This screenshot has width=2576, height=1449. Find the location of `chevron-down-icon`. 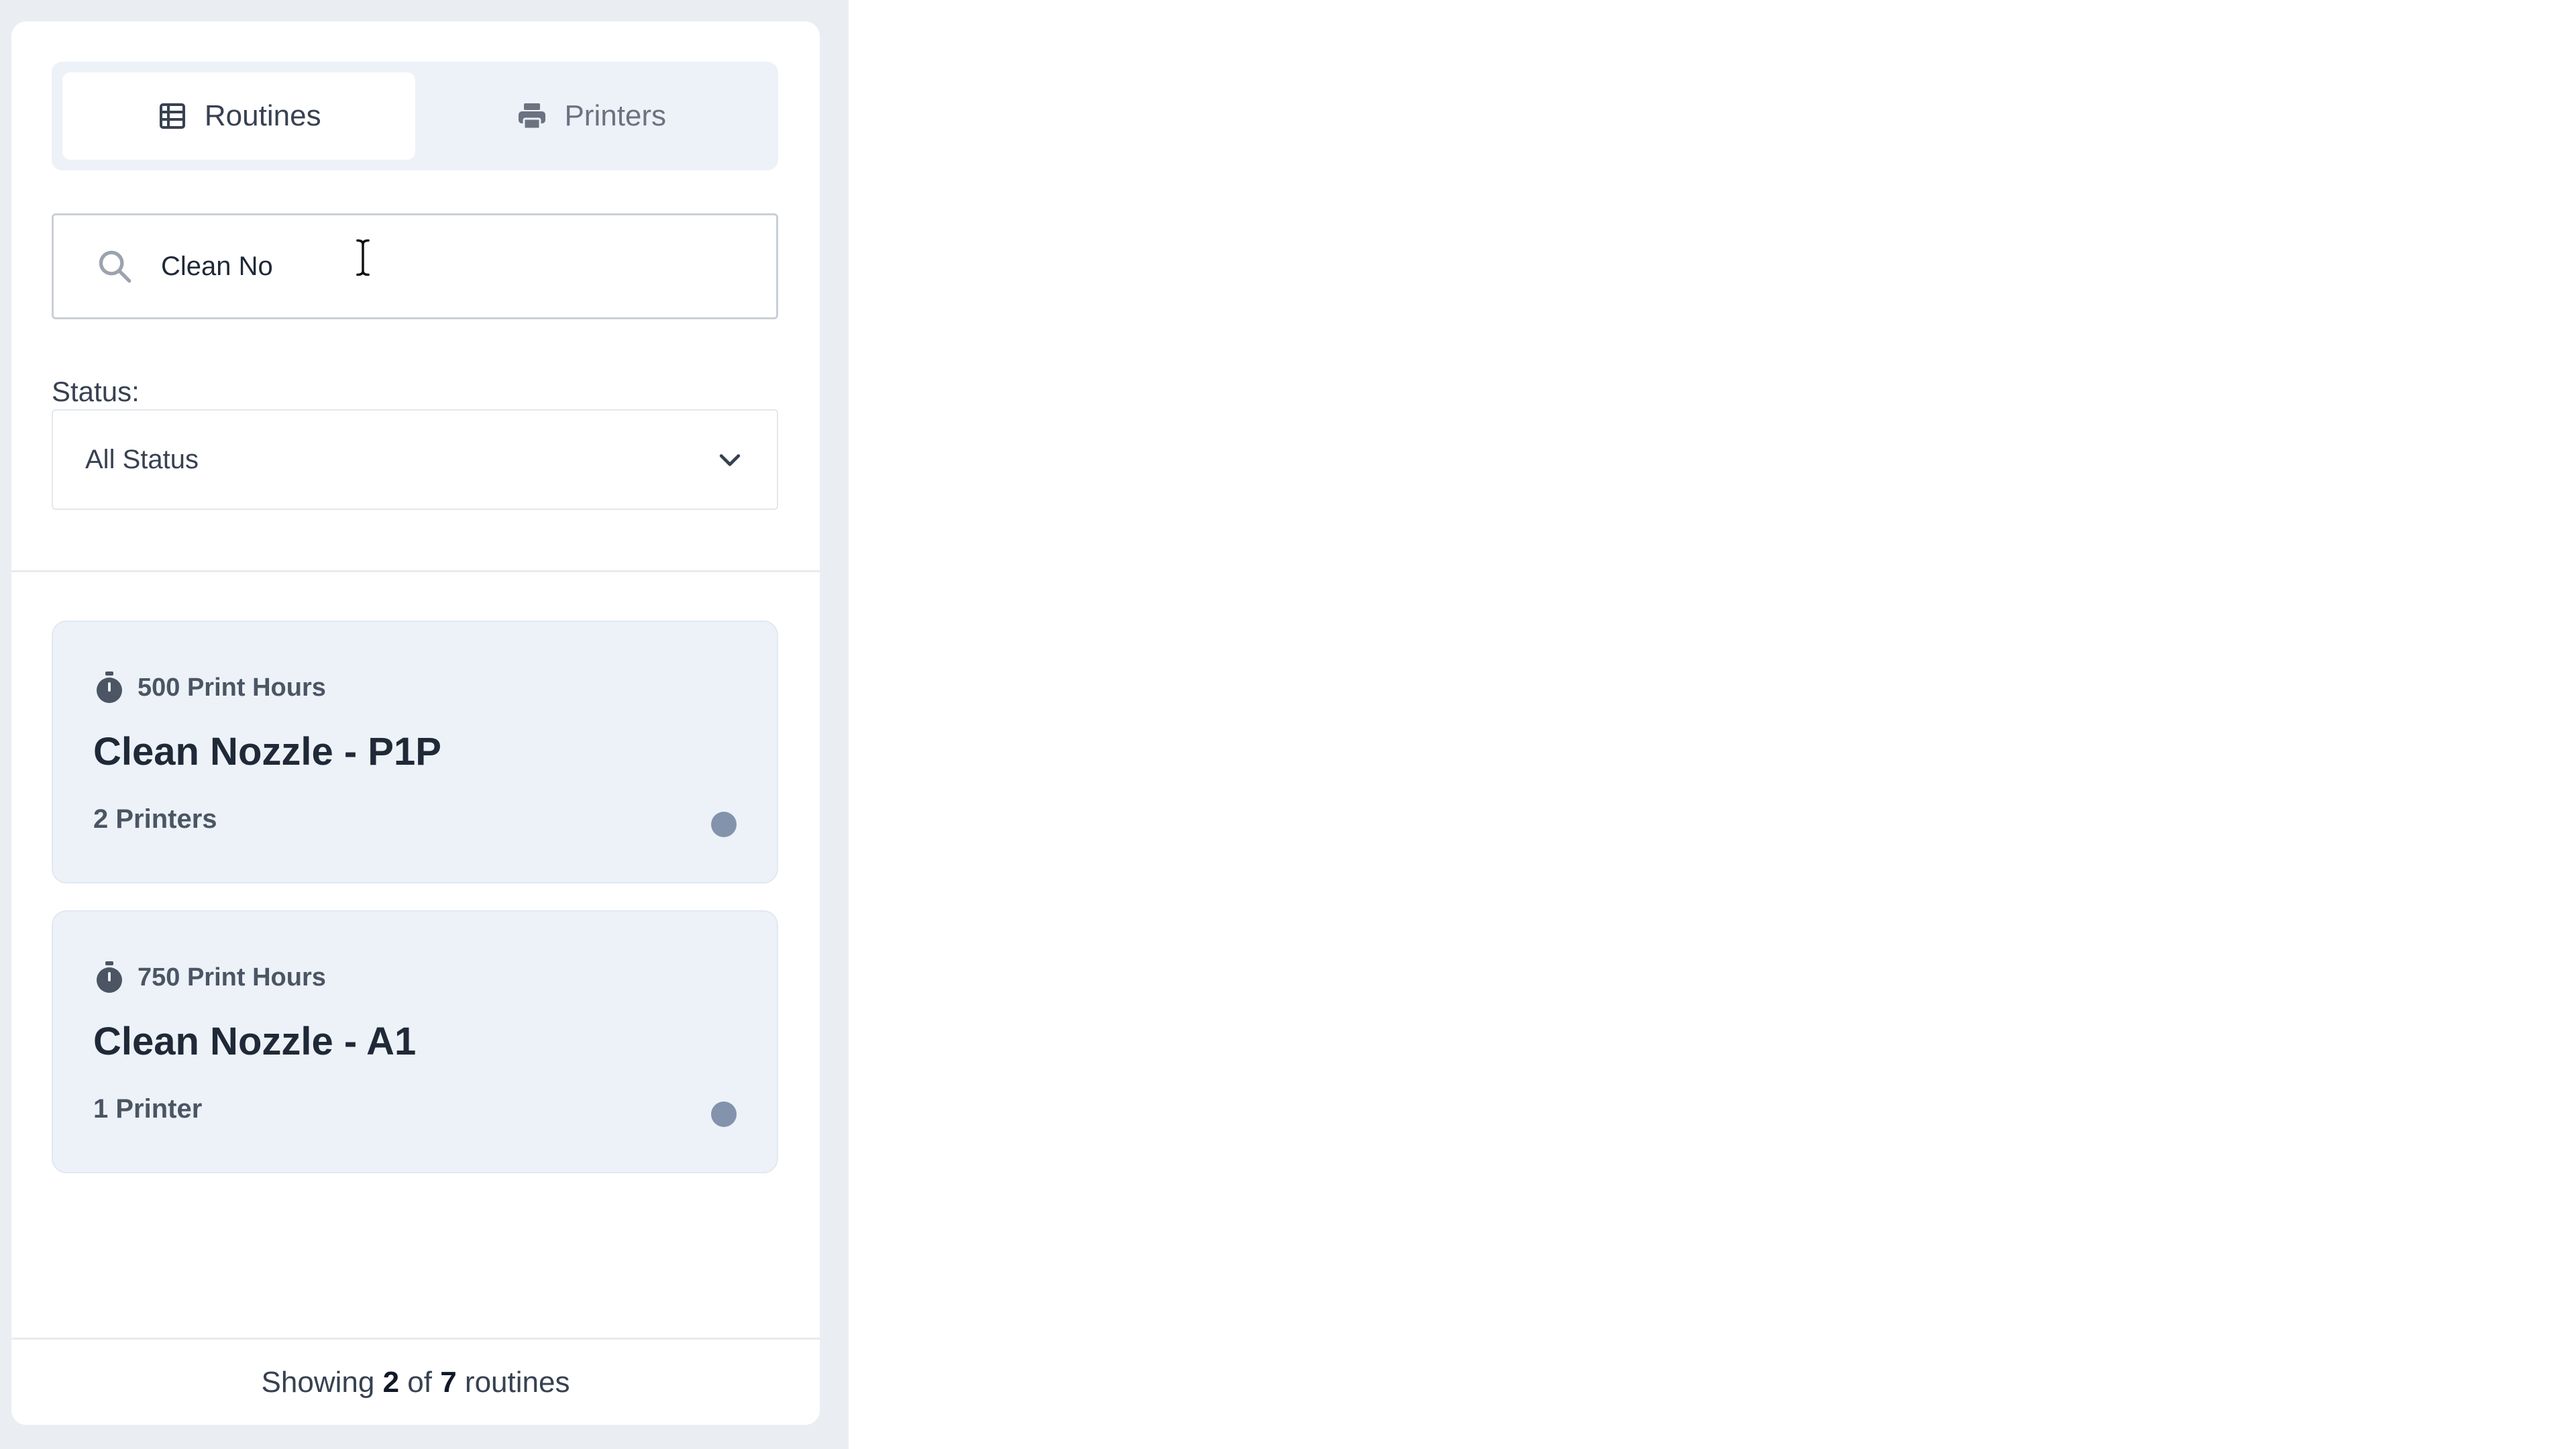

chevron-down-icon is located at coordinates (730, 460).